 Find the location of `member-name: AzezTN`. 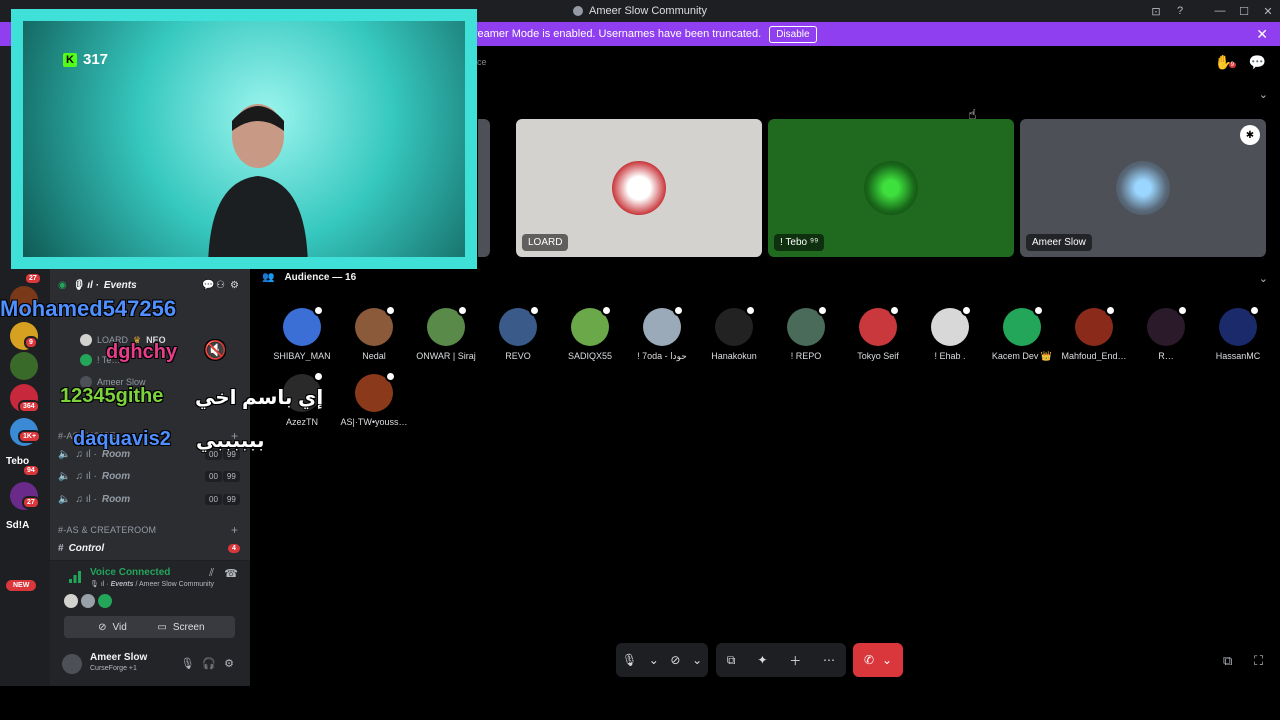

member-name: AzezTN is located at coordinates (301, 422).